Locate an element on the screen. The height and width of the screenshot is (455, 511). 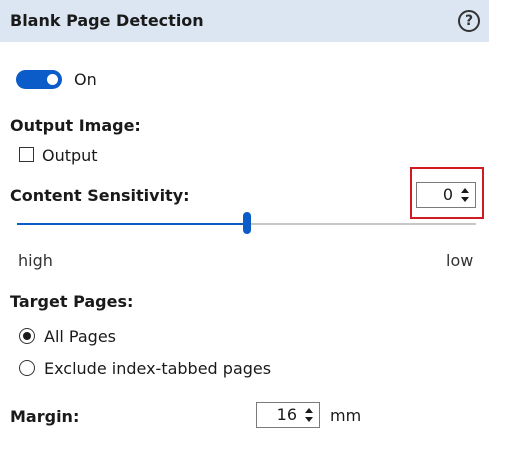
radio-all-pages-label: All Pages is located at coordinates (80, 336).